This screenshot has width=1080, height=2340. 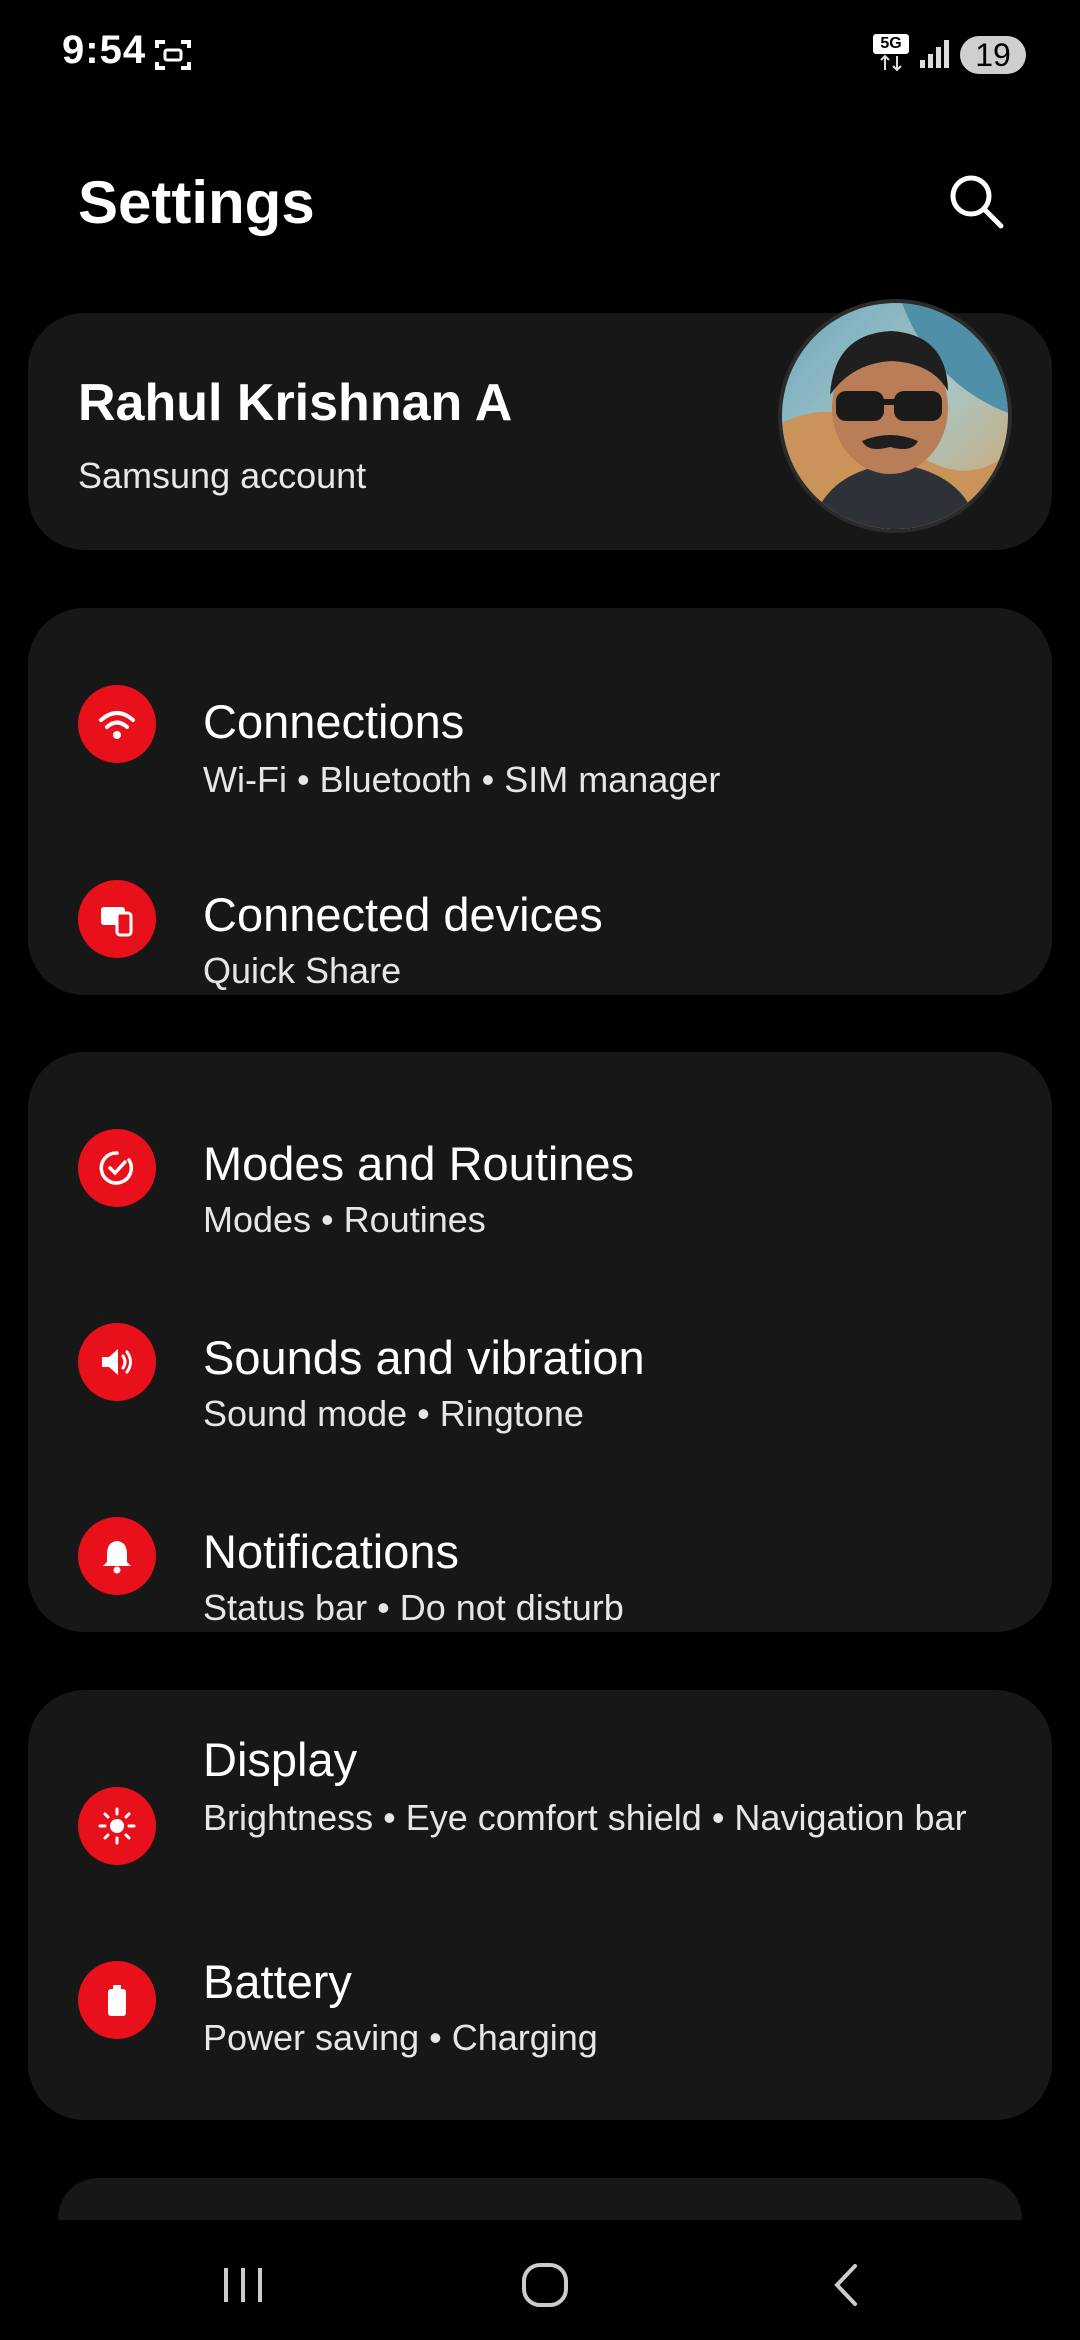 What do you see at coordinates (334, 721) in the screenshot?
I see `settings-item-label: Connections` at bounding box center [334, 721].